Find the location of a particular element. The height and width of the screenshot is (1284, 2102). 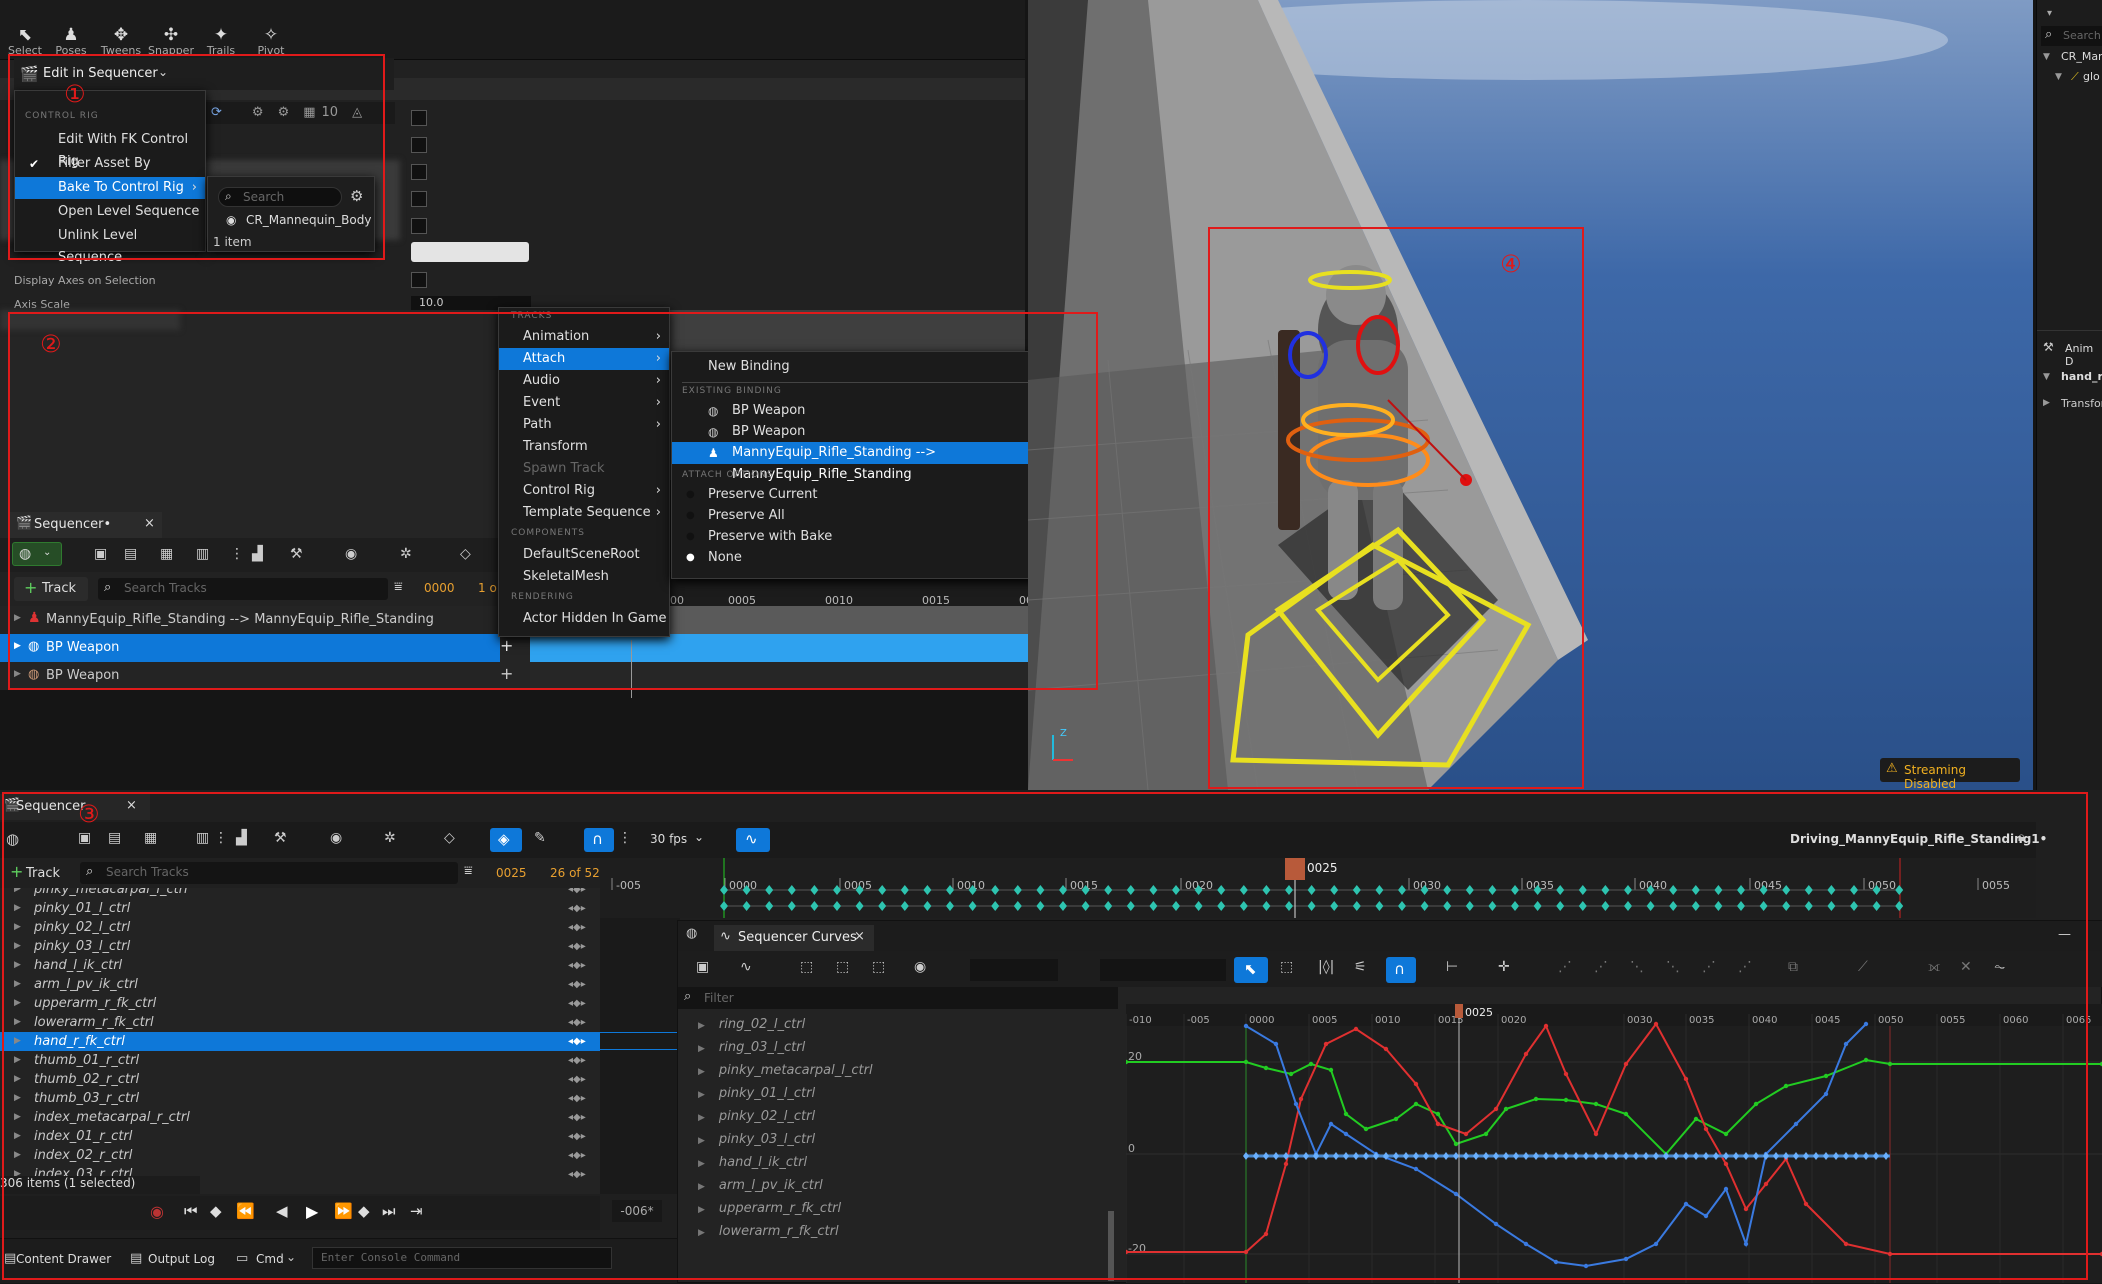

sequencer-tab: 🎬 Sequencer × is located at coordinates (75, 807).